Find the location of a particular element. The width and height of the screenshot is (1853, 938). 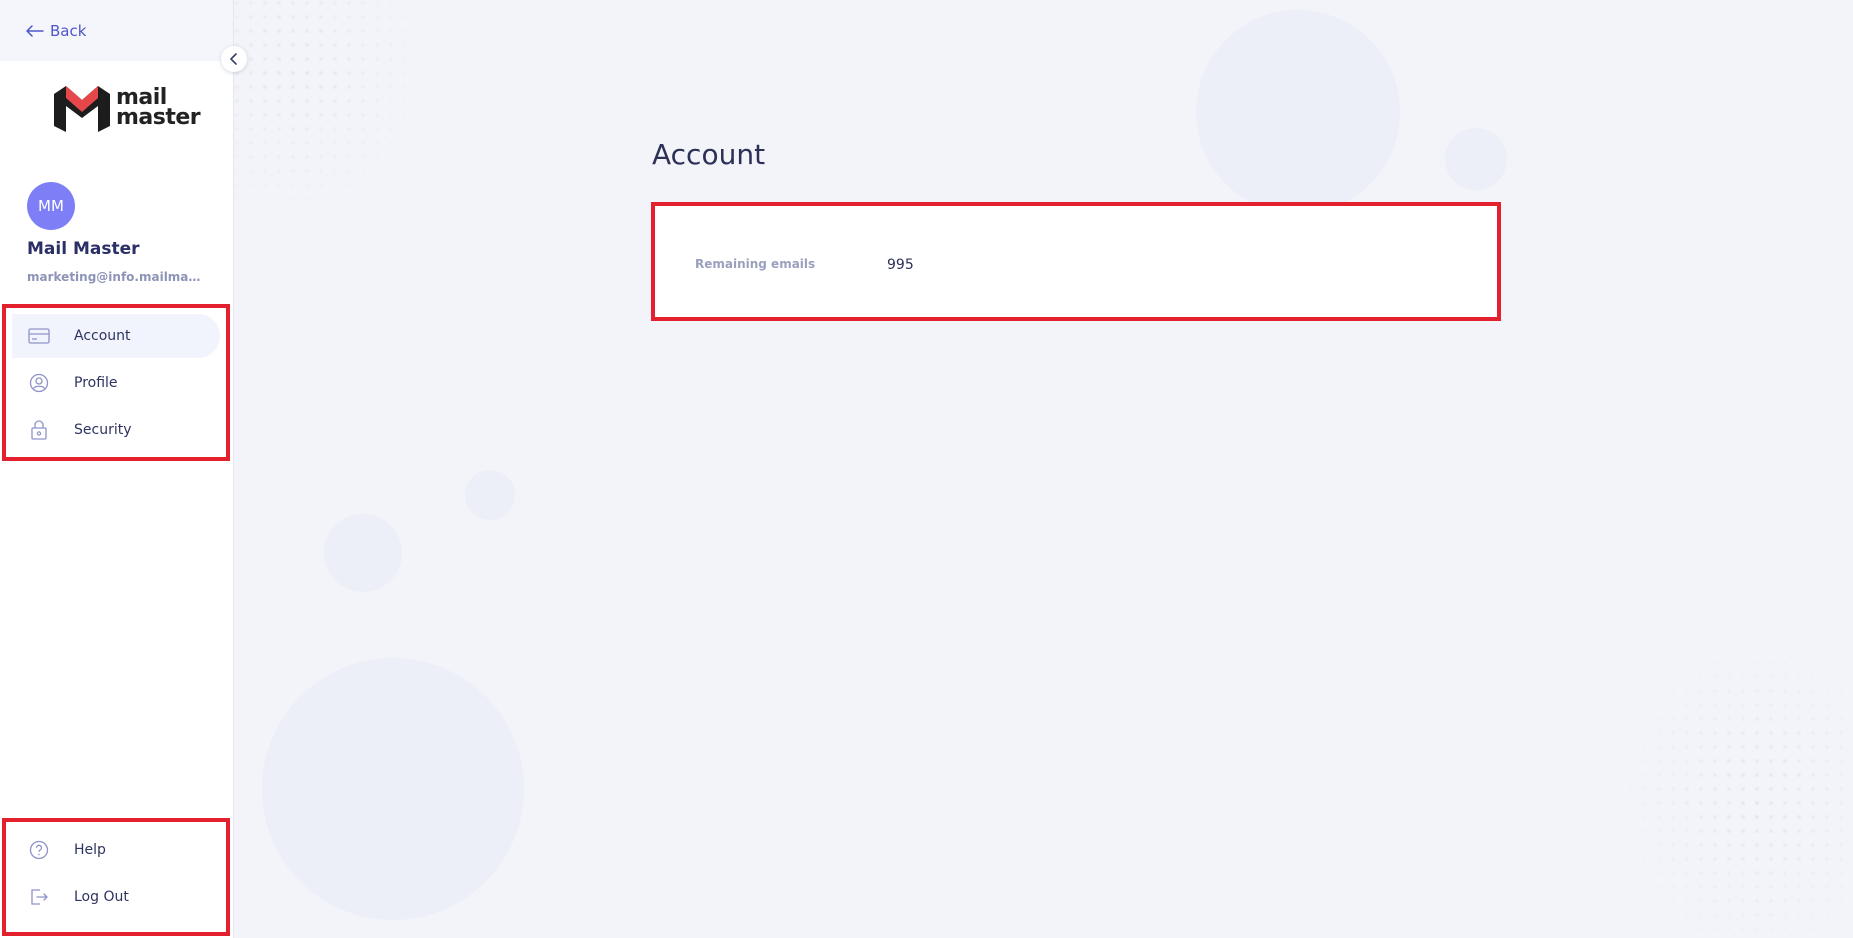

mailmaster-logo: mail master is located at coordinates (126, 108).